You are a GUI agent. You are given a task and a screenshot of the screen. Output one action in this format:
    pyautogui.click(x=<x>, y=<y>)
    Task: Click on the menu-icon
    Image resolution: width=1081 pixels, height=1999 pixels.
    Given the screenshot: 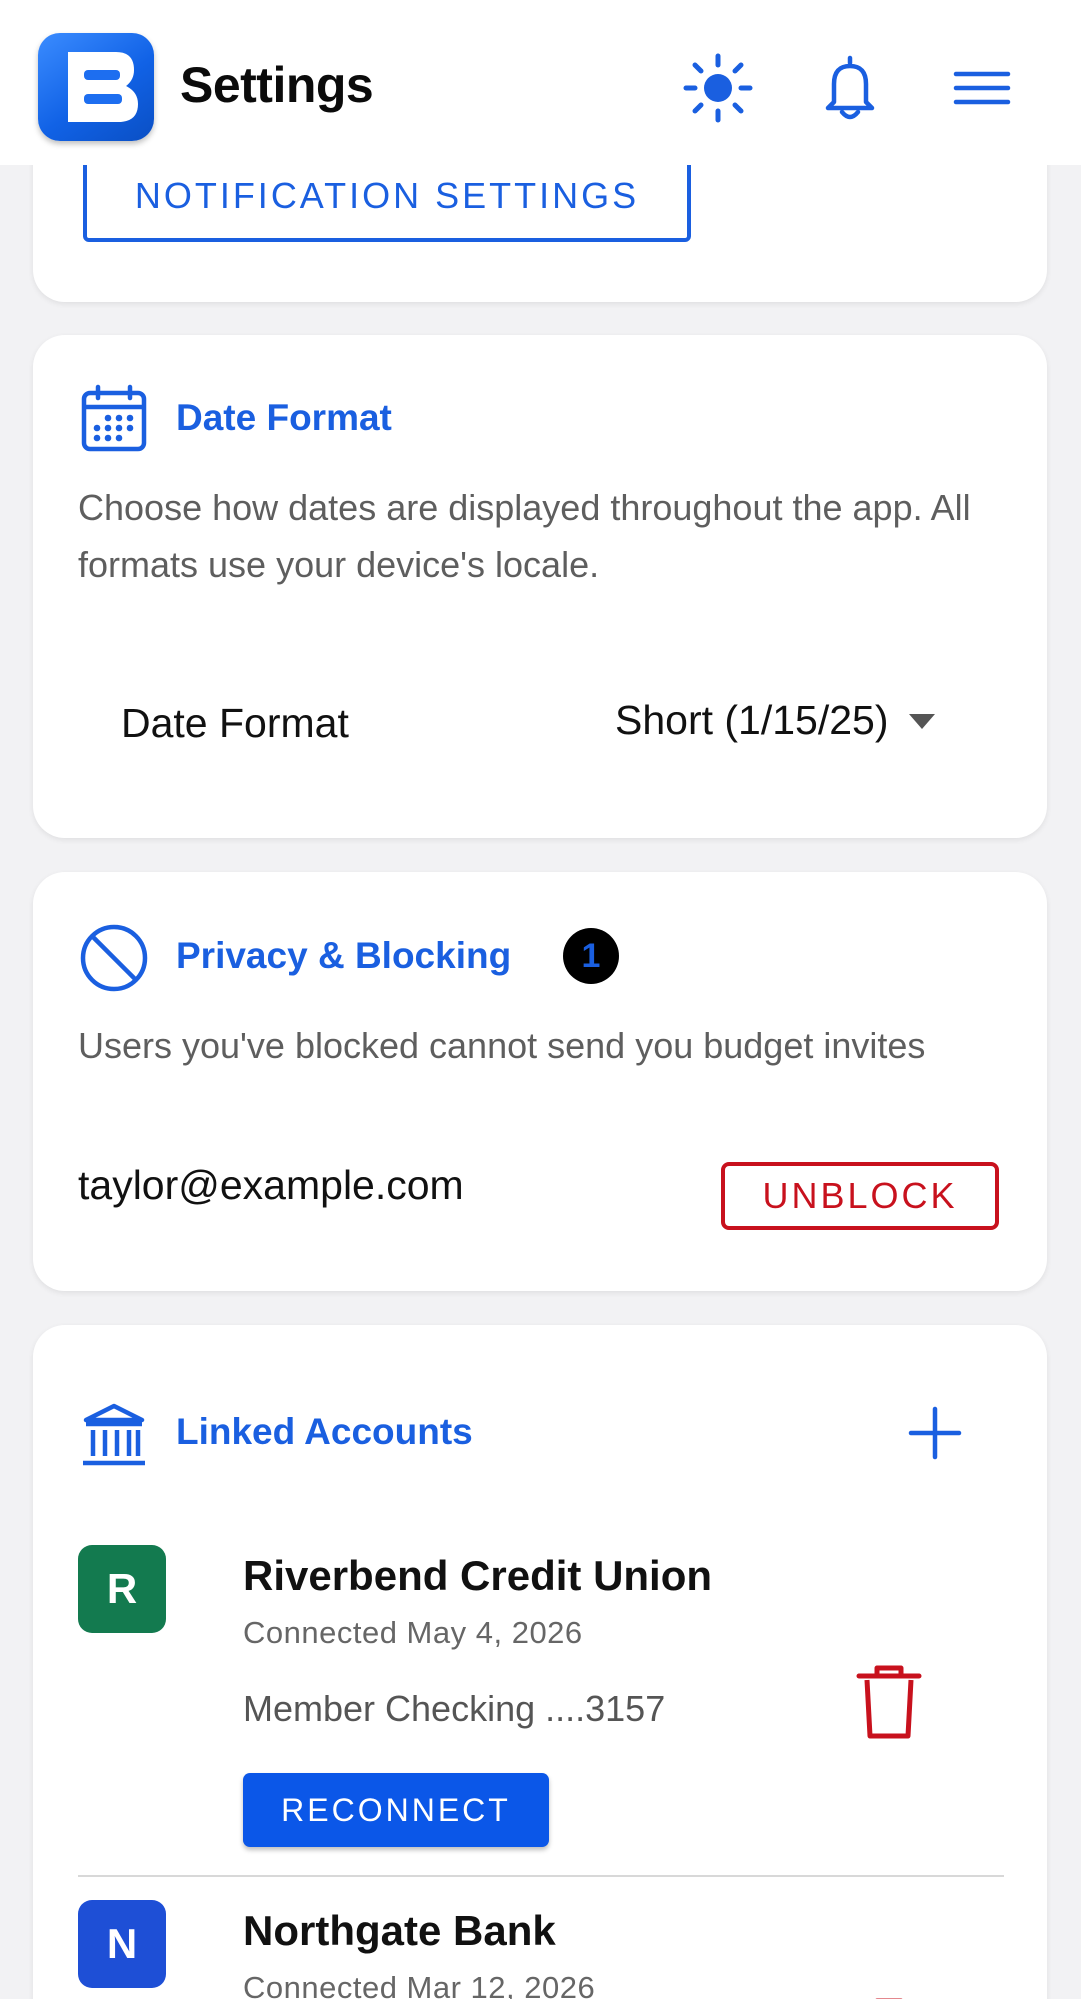 What is the action you would take?
    pyautogui.click(x=982, y=88)
    